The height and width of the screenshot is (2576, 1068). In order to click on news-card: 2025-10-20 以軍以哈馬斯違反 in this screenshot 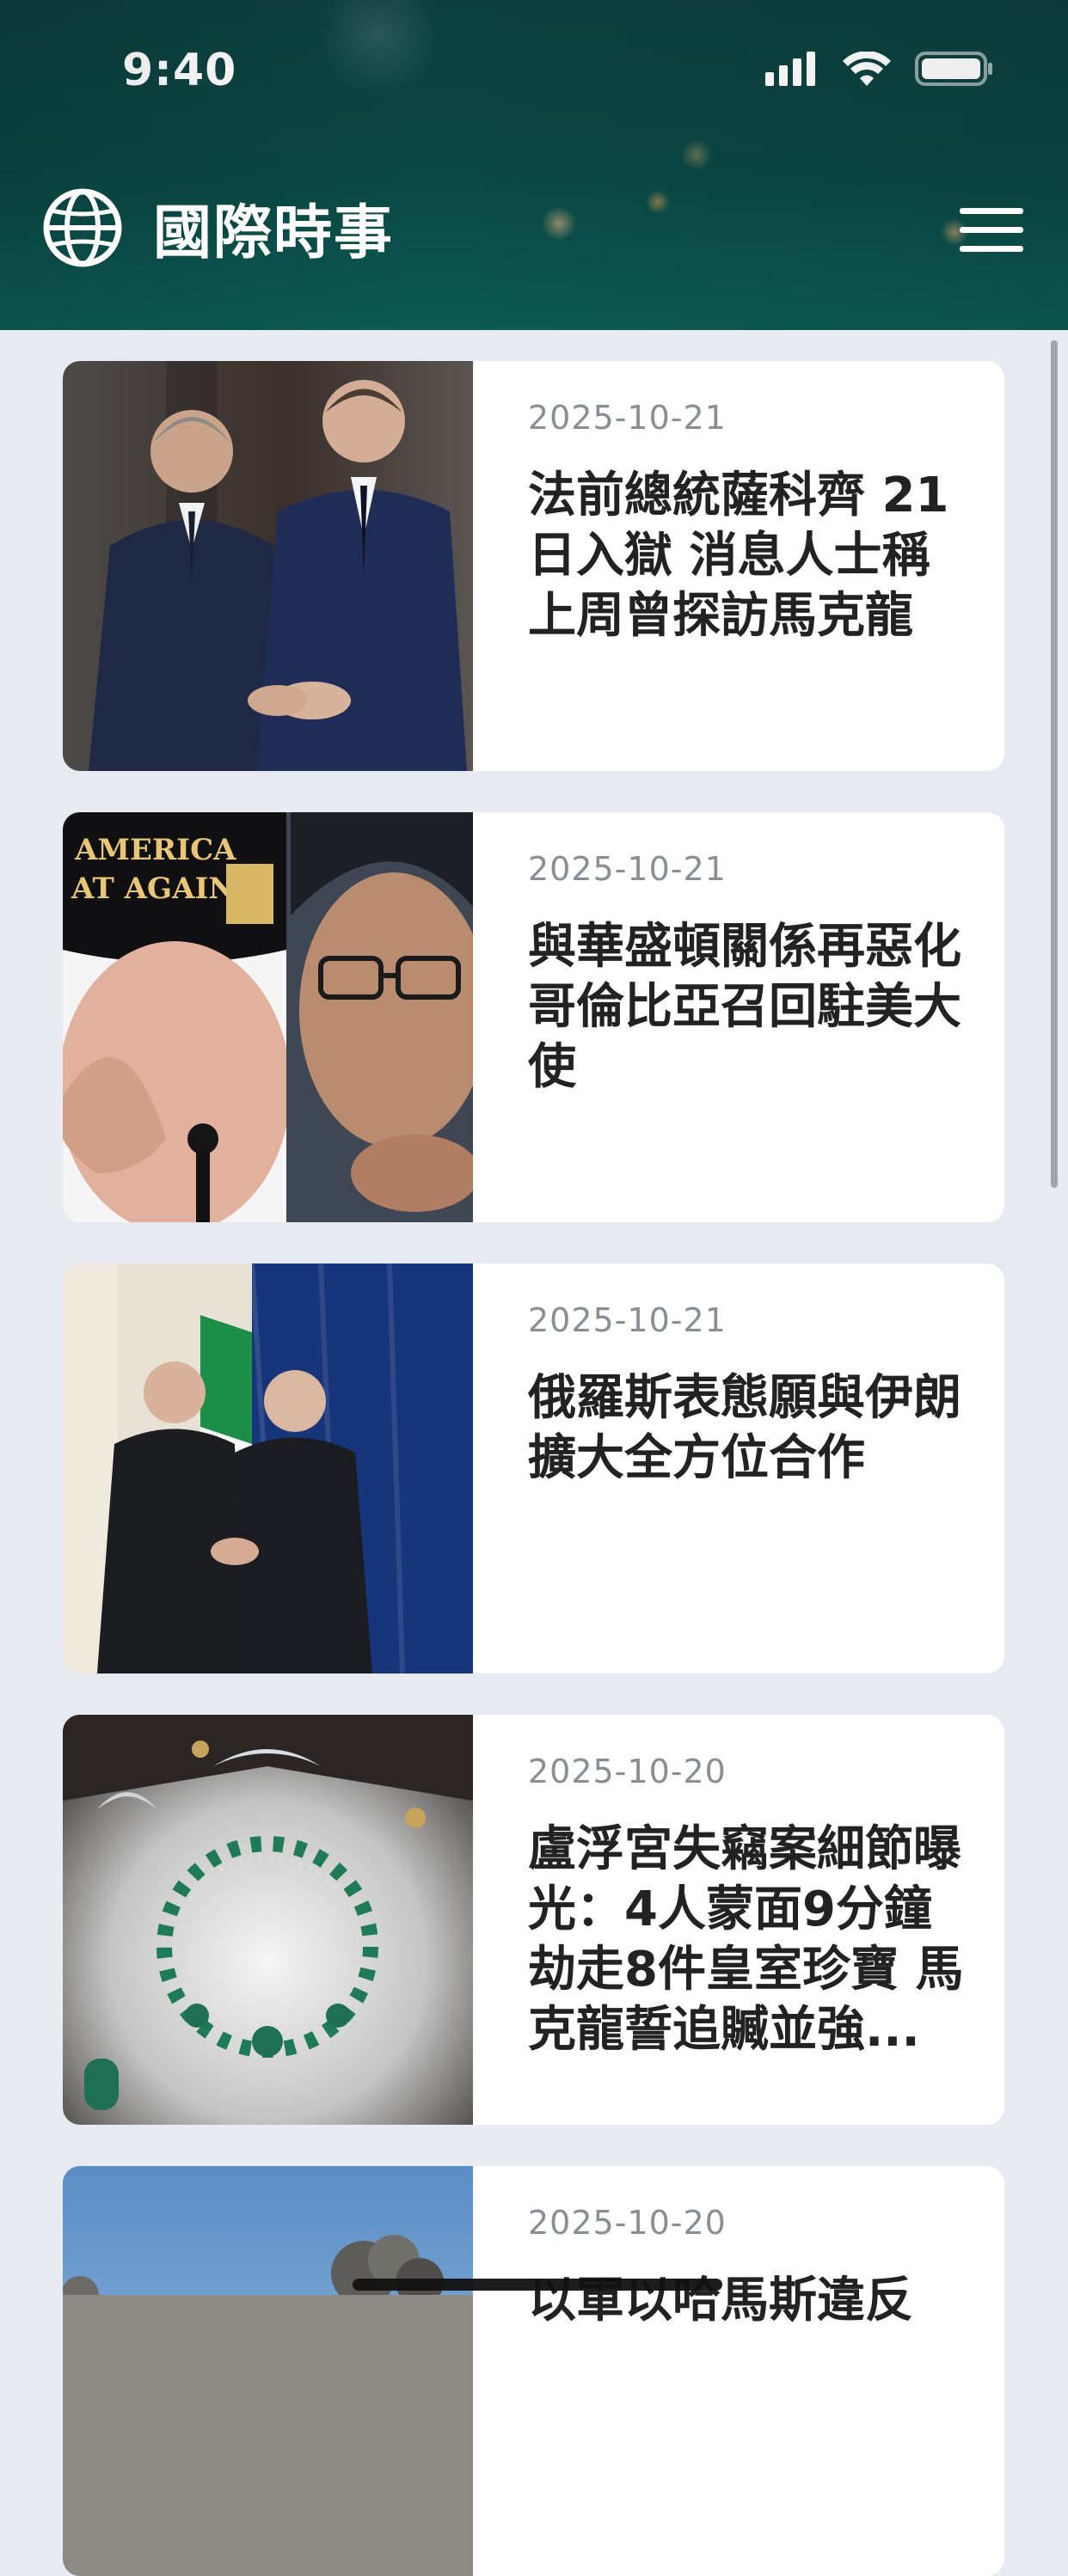, I will do `click(534, 2371)`.